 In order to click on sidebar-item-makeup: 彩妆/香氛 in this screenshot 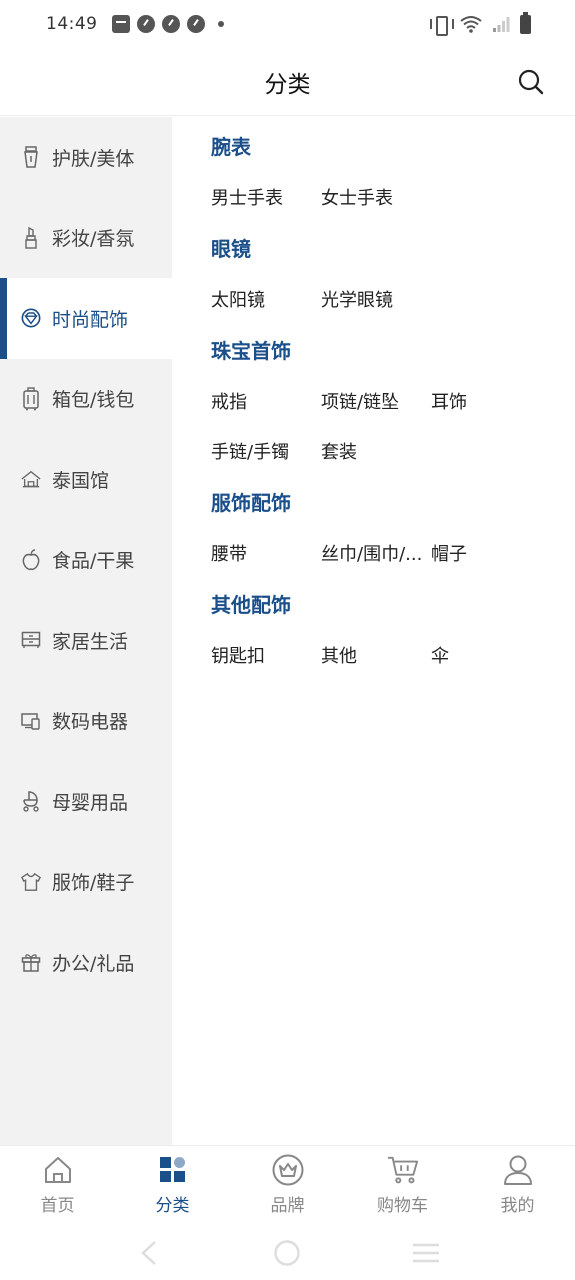, I will do `click(86, 238)`.